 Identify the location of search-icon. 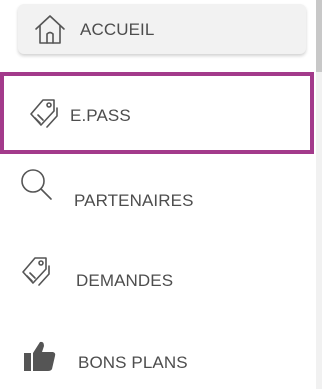
(36, 184).